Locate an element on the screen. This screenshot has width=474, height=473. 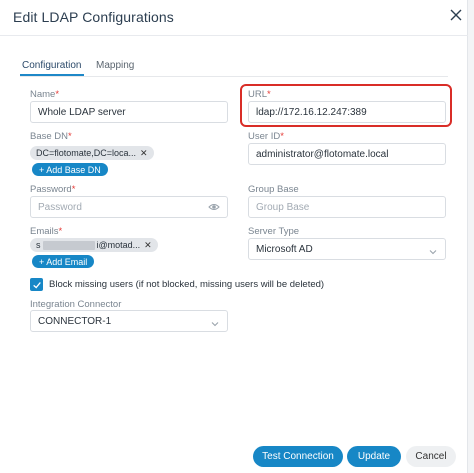
integration-connector-select: CONNECTOR-1 is located at coordinates (129, 321).